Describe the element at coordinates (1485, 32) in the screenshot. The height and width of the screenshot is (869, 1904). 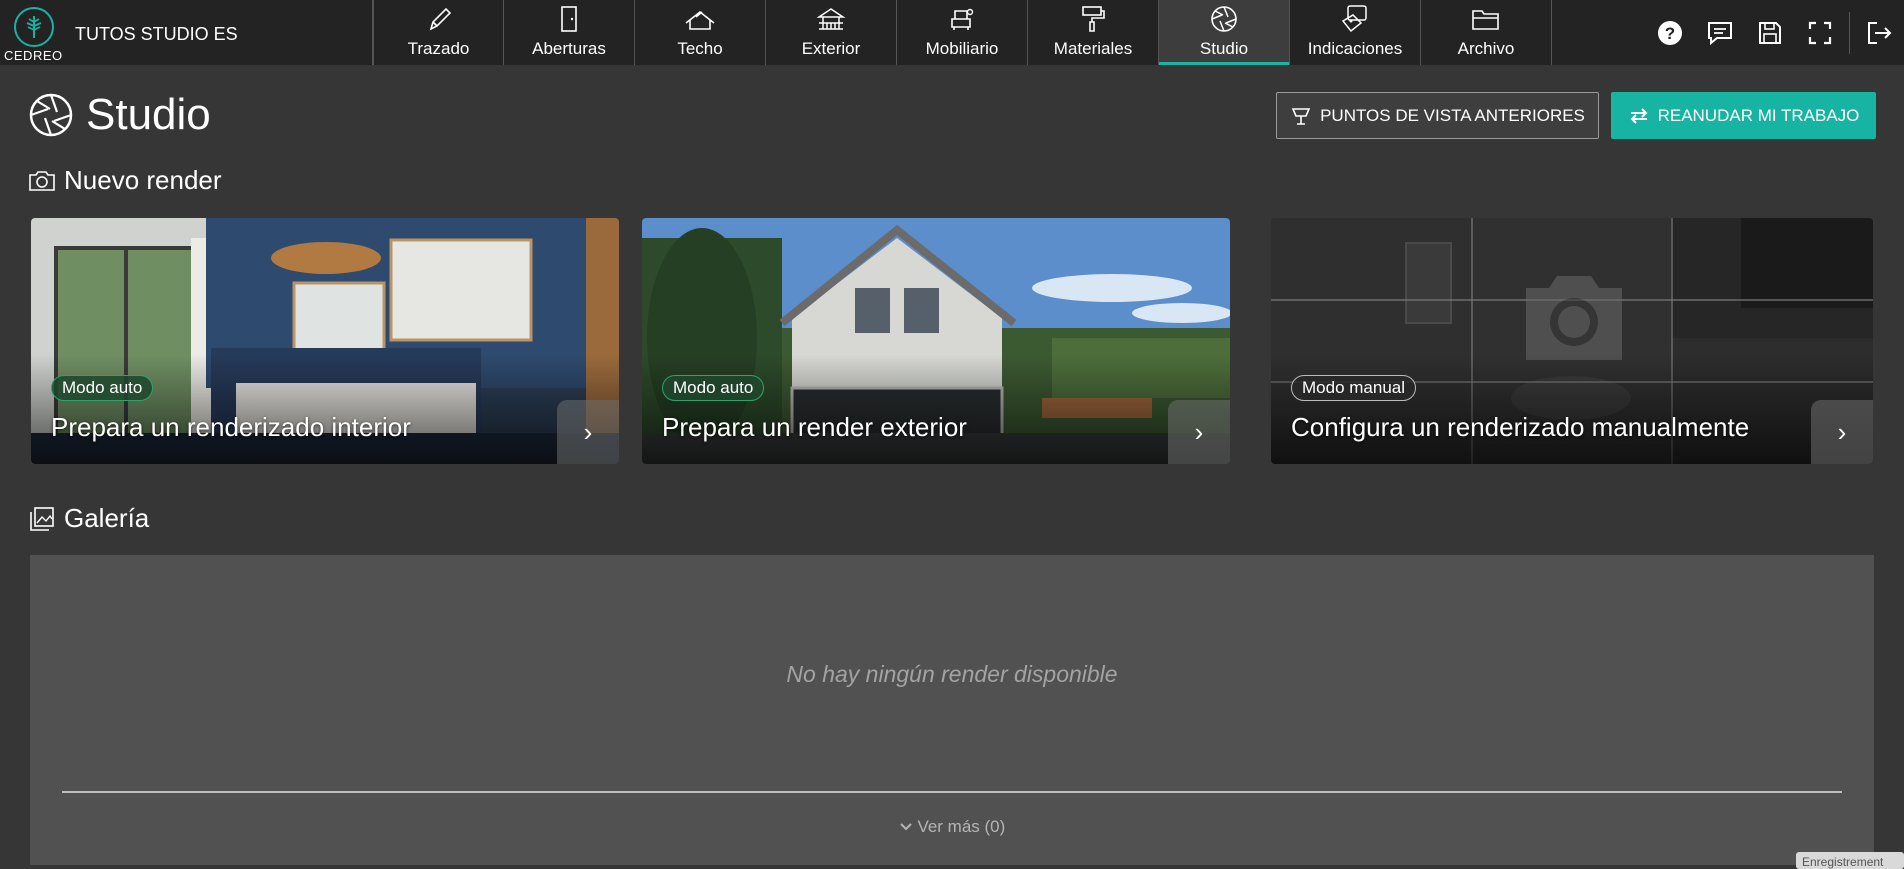
I see `tab-archivo: Archivo` at that location.